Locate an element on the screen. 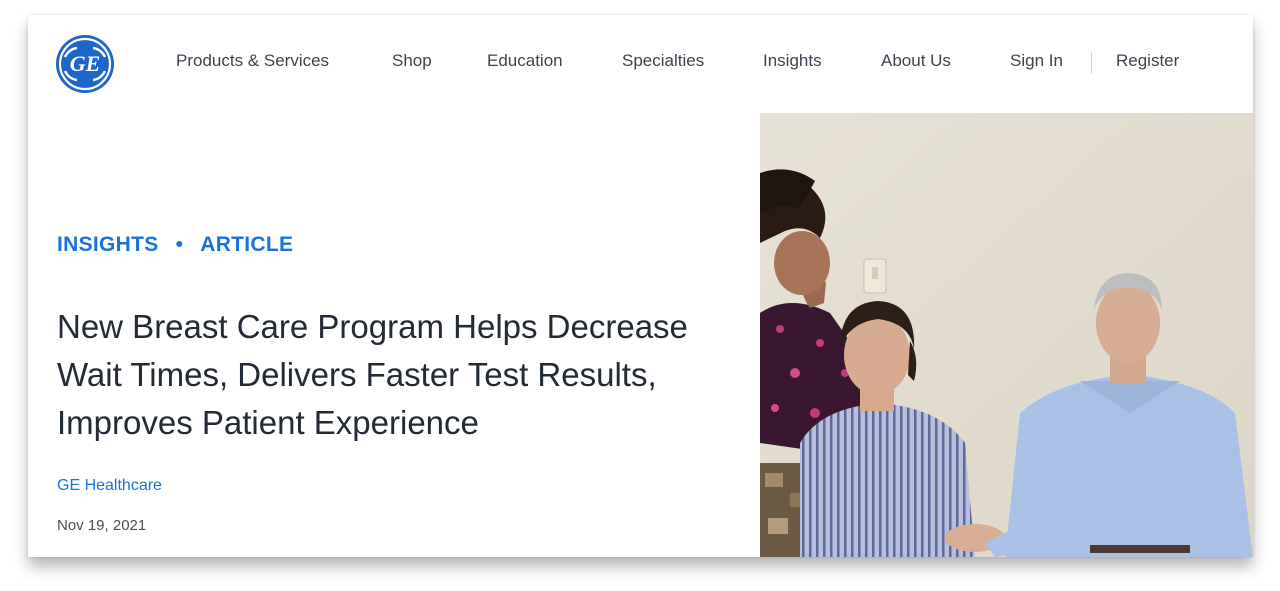 This screenshot has height=591, width=1280. author-link: GE Healthcare is located at coordinates (109, 486).